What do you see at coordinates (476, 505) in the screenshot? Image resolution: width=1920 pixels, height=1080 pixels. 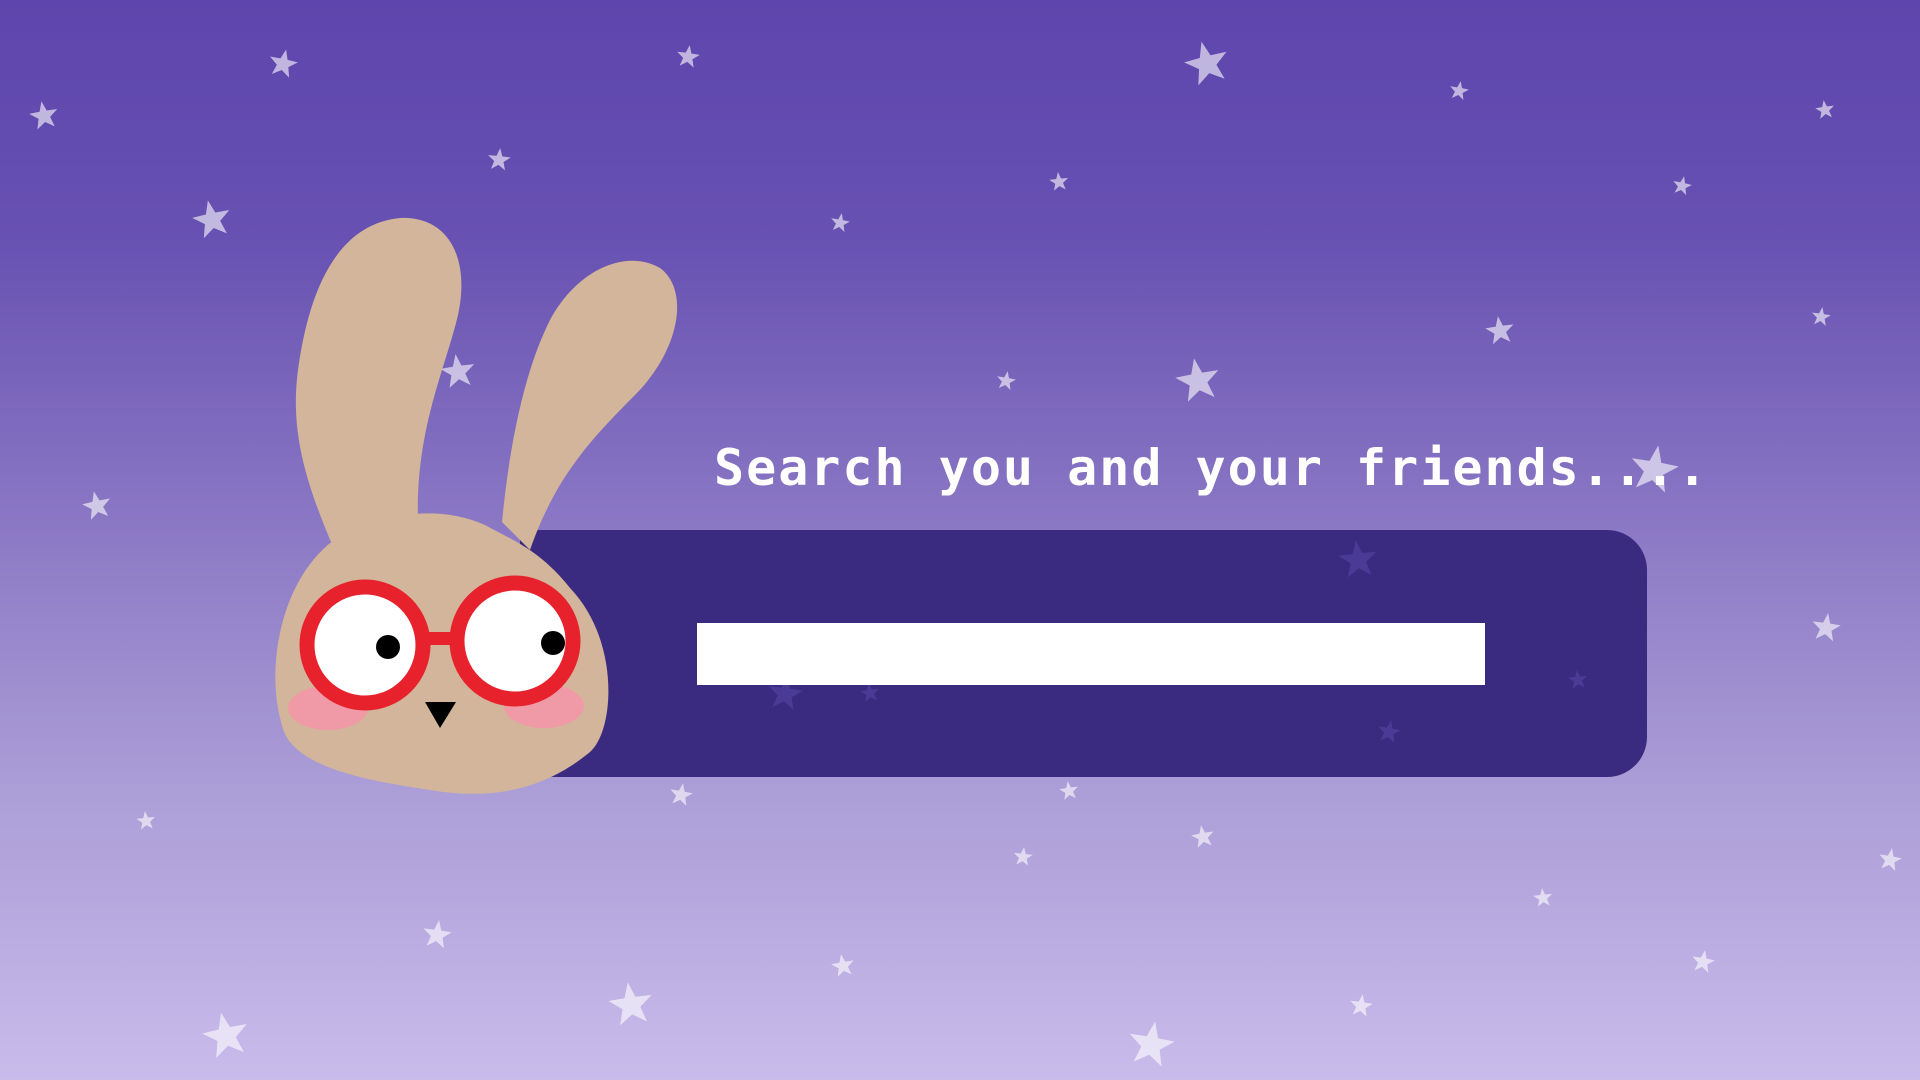 I see `bunny-with-glasses-icon` at bounding box center [476, 505].